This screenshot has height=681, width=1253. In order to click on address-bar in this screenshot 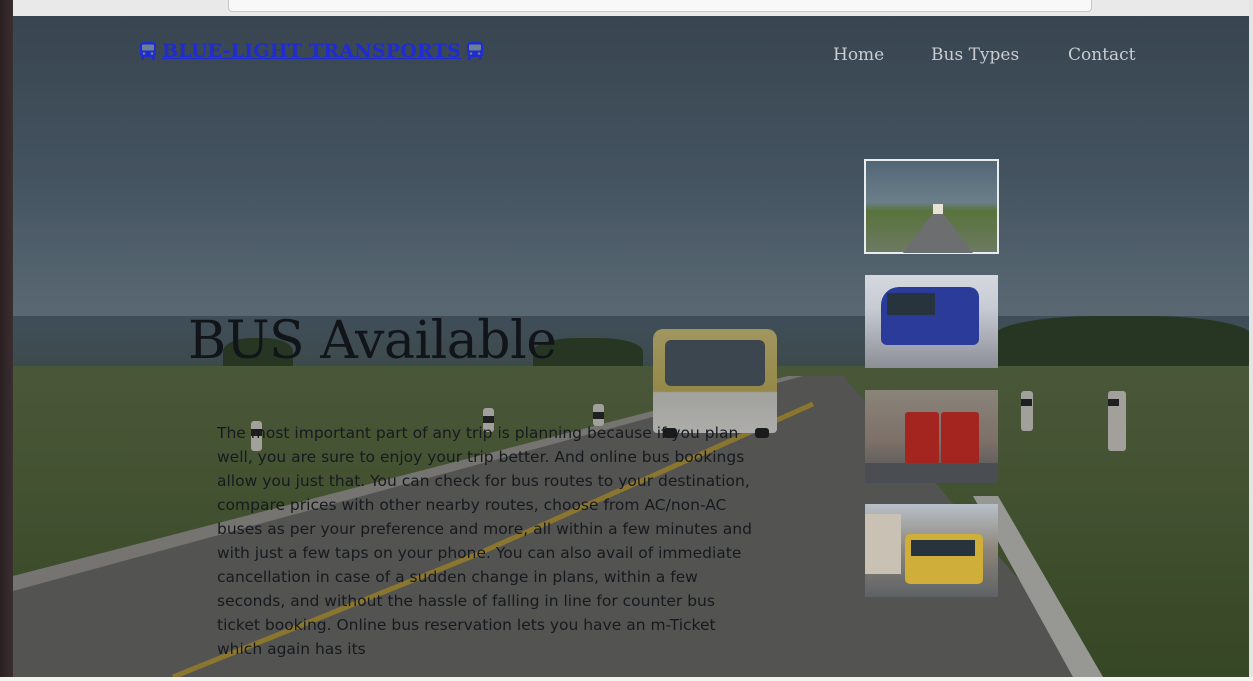, I will do `click(660, 6)`.